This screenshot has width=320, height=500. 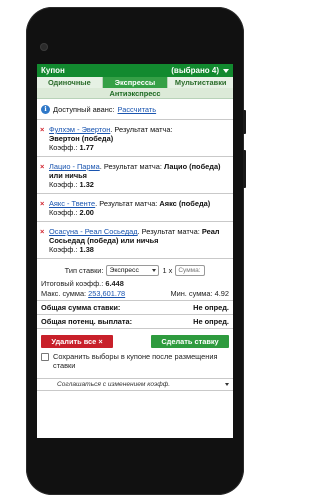 What do you see at coordinates (244, 122) in the screenshot?
I see `power-button` at bounding box center [244, 122].